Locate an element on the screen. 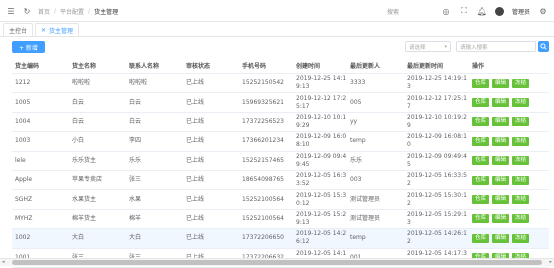  avatar is located at coordinates (499, 11).